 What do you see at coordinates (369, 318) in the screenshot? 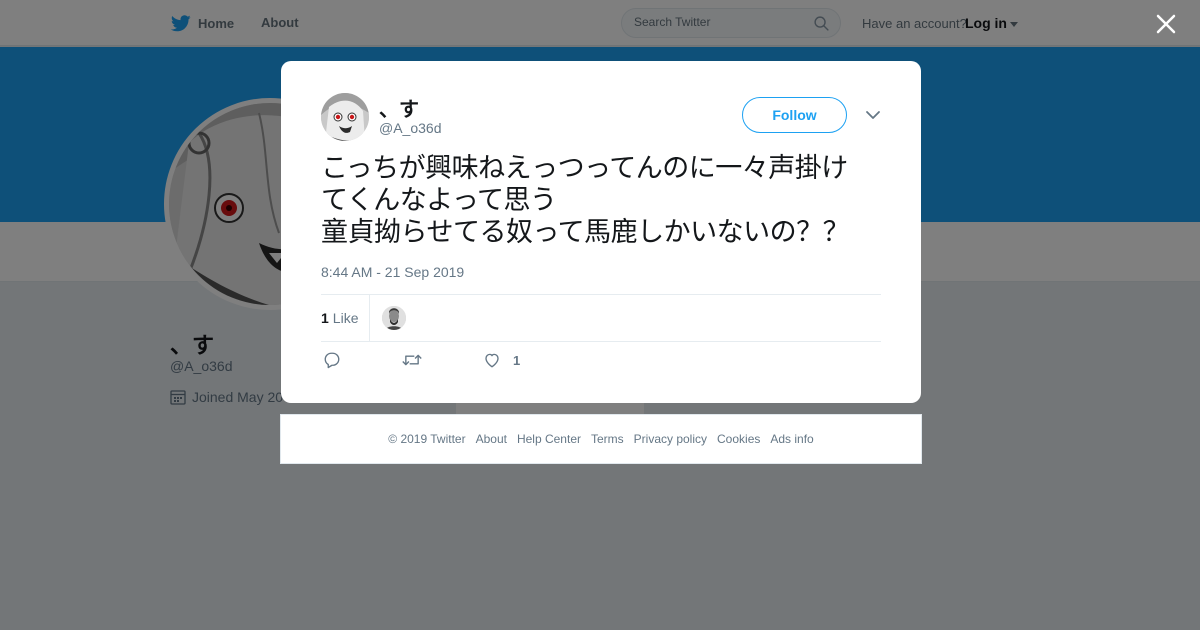
I see `stats-separator` at bounding box center [369, 318].